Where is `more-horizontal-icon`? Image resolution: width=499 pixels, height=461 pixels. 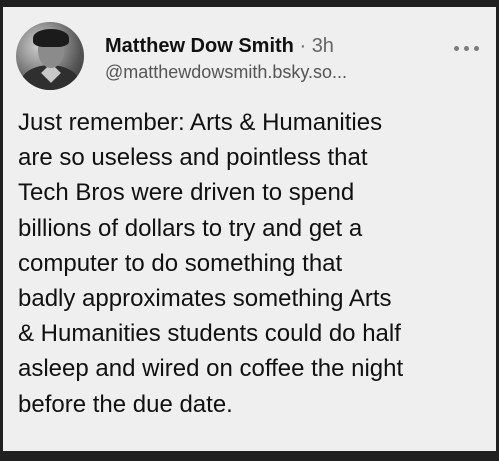
more-horizontal-icon is located at coordinates (466, 48).